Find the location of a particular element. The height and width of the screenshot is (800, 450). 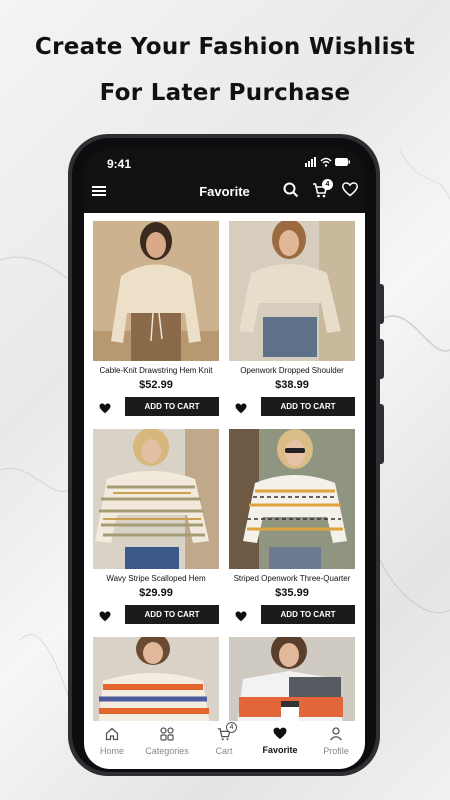

product-name: Cable-Knit Drawstring Hem Knit is located at coordinates (156, 370).